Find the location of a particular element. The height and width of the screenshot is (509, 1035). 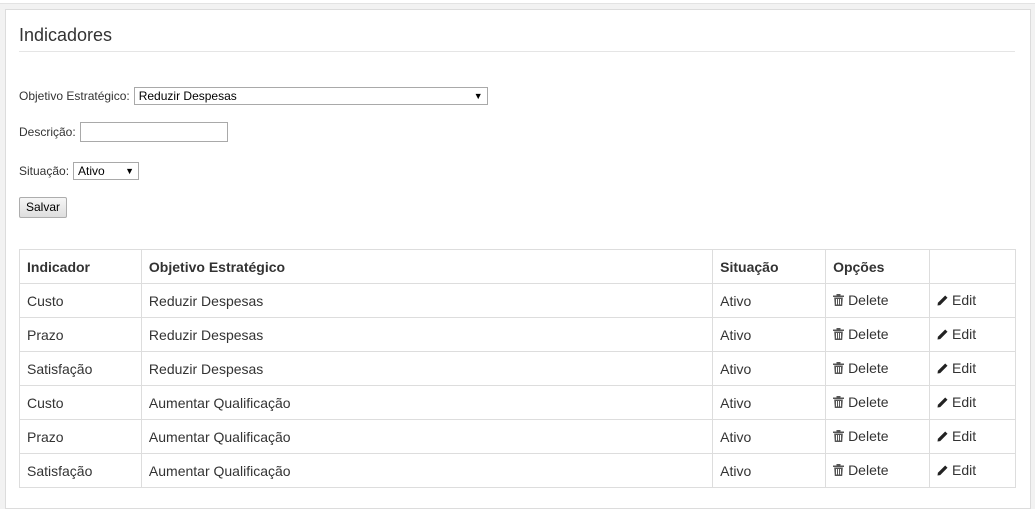

table-row: Prazo Aumentar Qualificação Ativo Delete is located at coordinates (517, 436).